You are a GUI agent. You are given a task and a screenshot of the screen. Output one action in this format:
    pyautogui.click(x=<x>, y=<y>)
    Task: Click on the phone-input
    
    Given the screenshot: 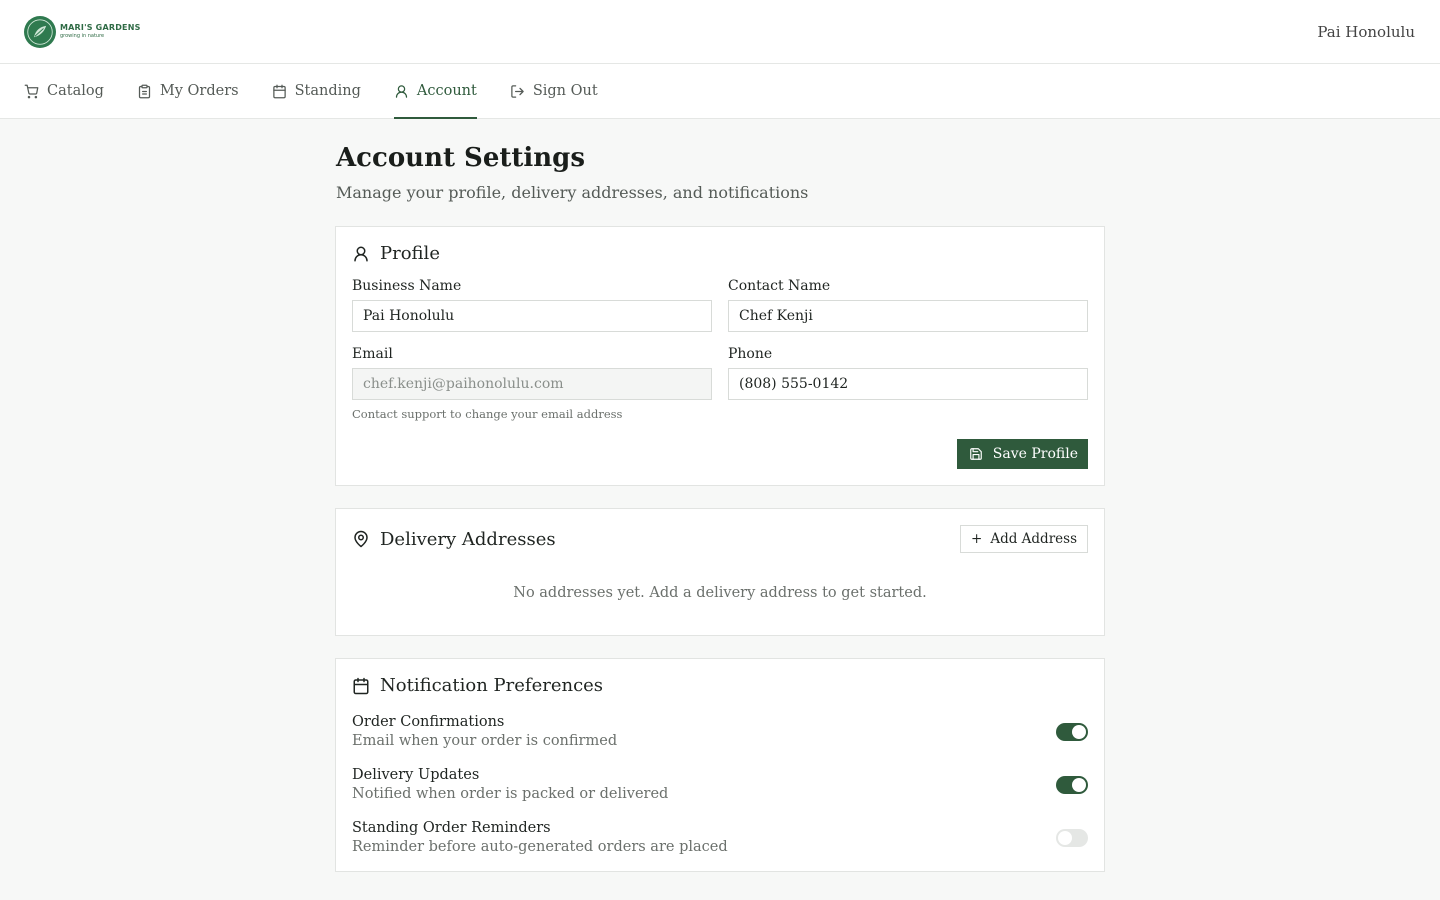 What is the action you would take?
    pyautogui.click(x=908, y=384)
    